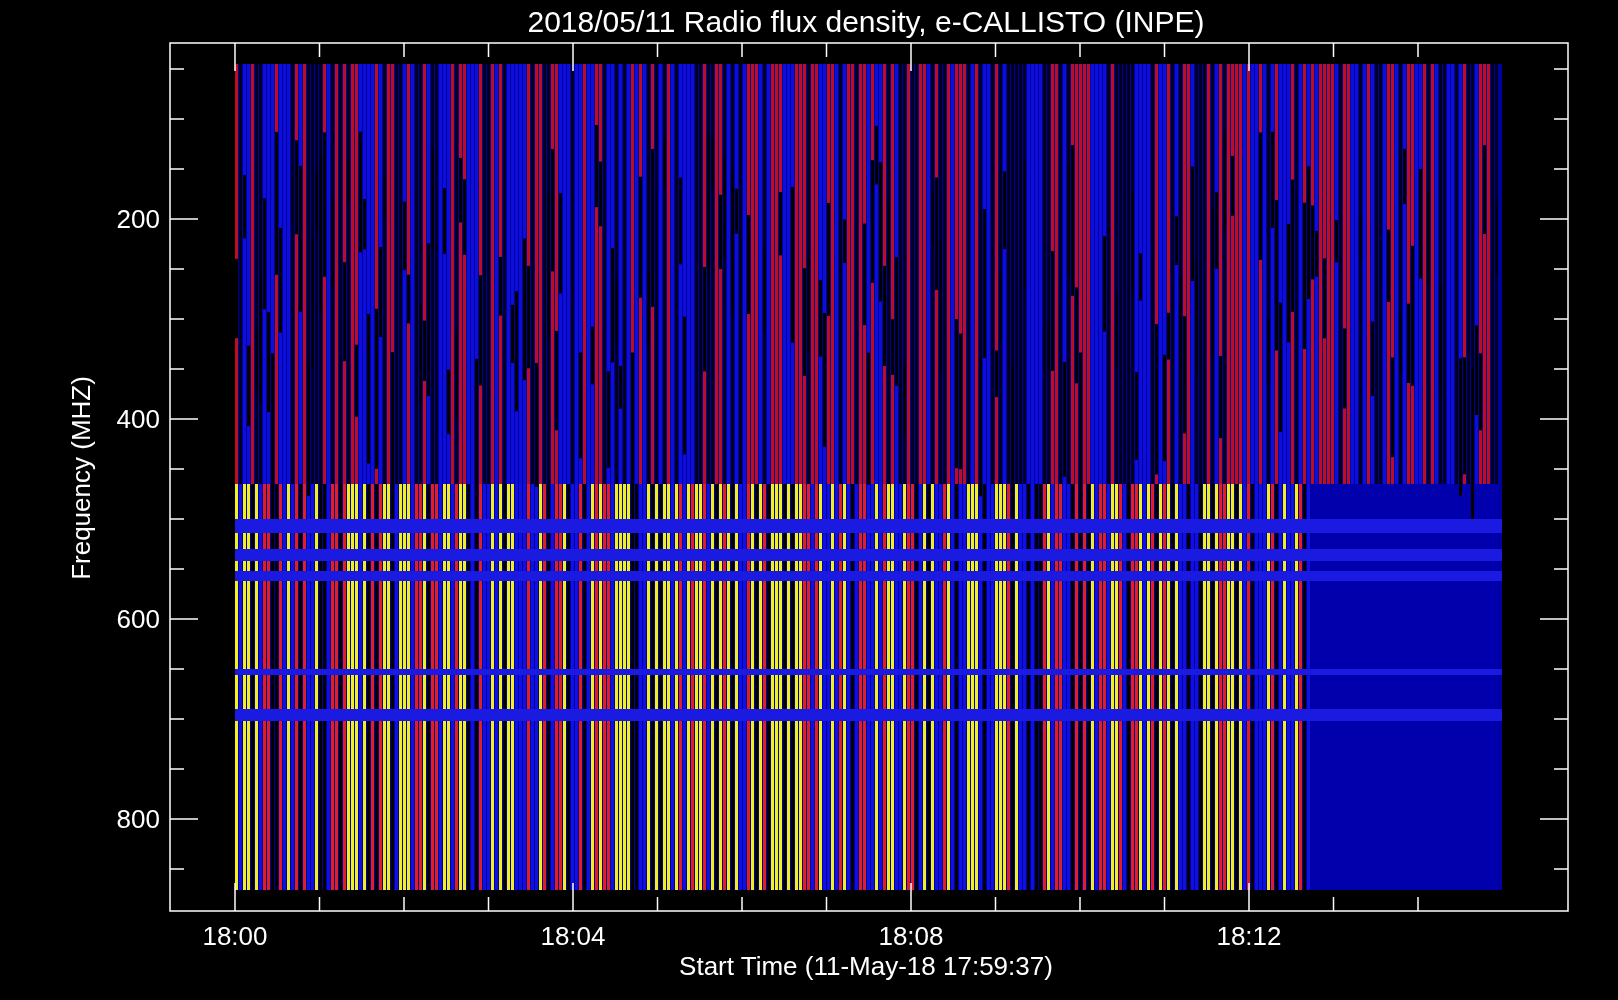 Image resolution: width=1618 pixels, height=1000 pixels. Describe the element at coordinates (573, 936) in the screenshot. I see `x-tick-label: 18:04` at that location.